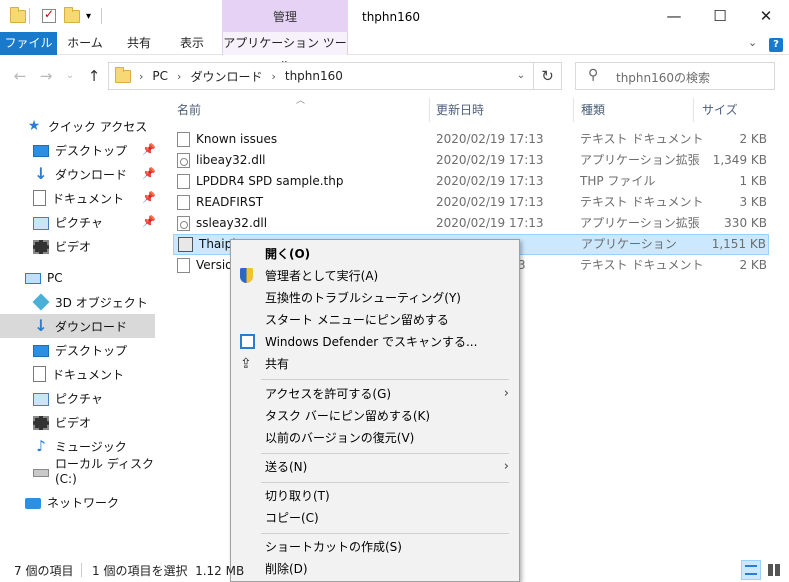 Image resolution: width=789 pixels, height=582 pixels. What do you see at coordinates (286, 467) in the screenshot?
I see `menu-label: 送る(N)` at bounding box center [286, 467].